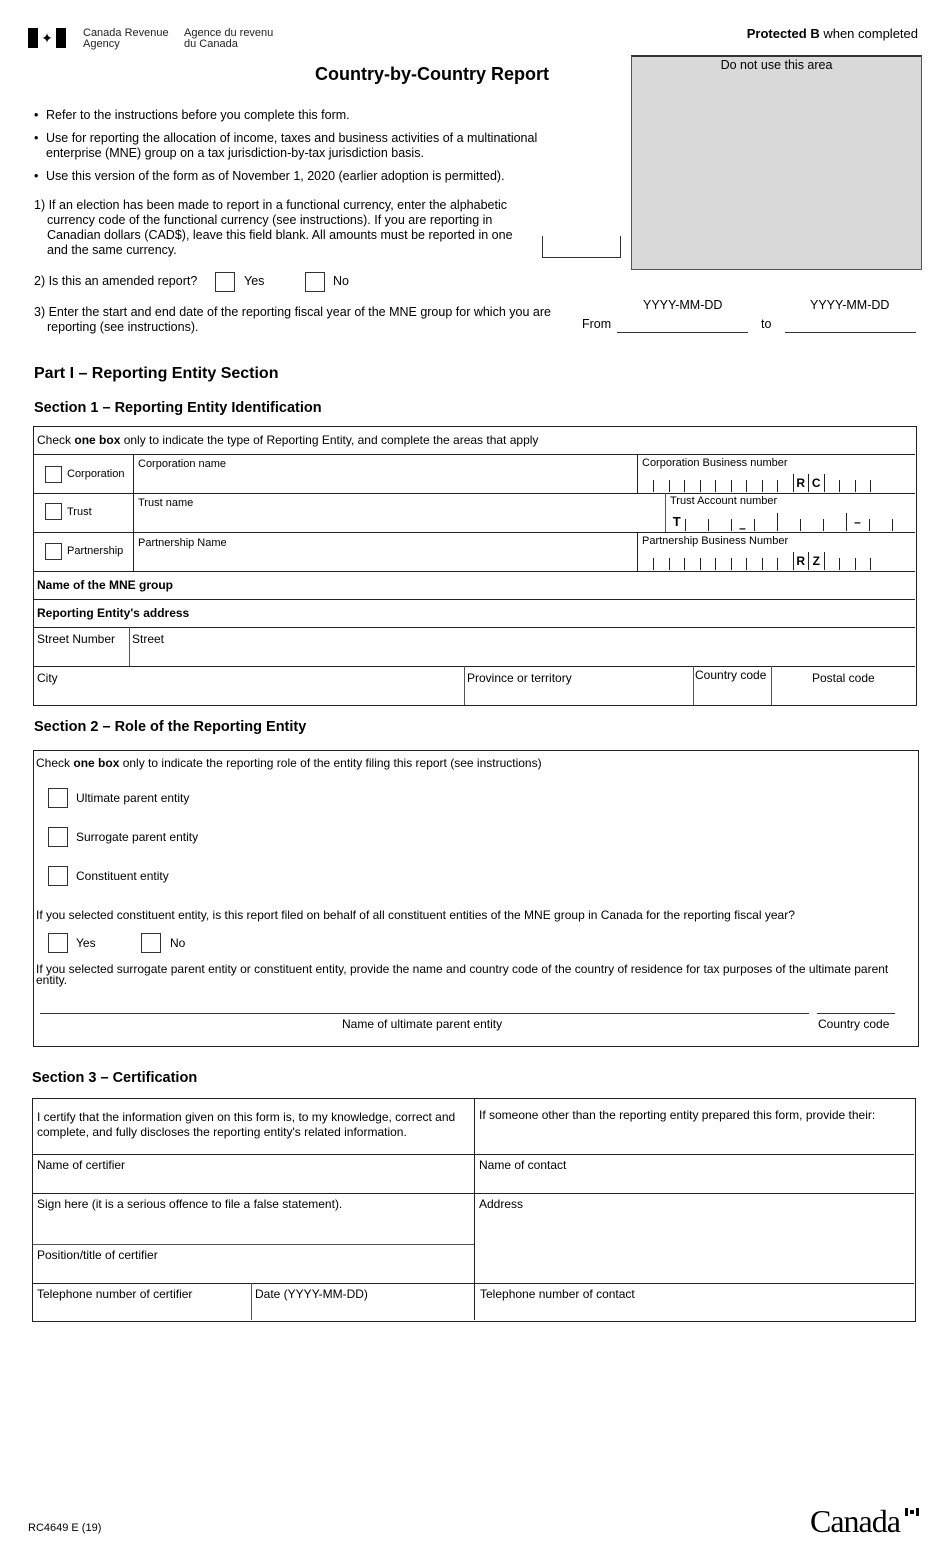  I want to click on canada-wordmark: Canada, so click(855, 1521).